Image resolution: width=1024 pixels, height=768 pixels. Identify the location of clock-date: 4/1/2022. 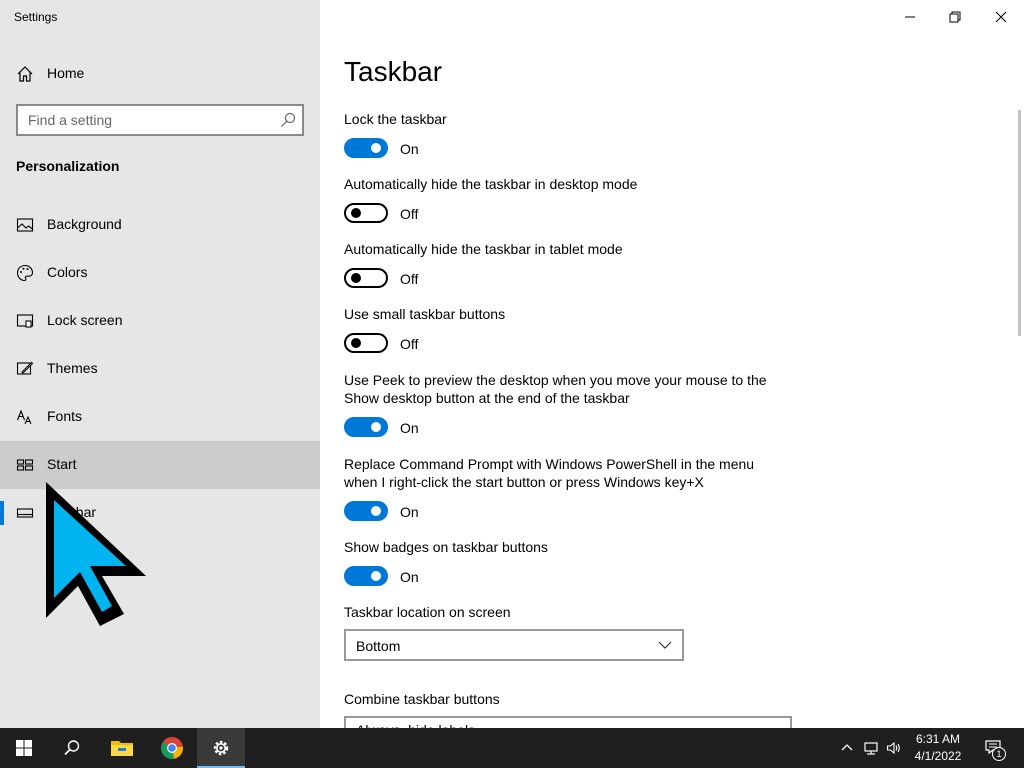
(938, 756).